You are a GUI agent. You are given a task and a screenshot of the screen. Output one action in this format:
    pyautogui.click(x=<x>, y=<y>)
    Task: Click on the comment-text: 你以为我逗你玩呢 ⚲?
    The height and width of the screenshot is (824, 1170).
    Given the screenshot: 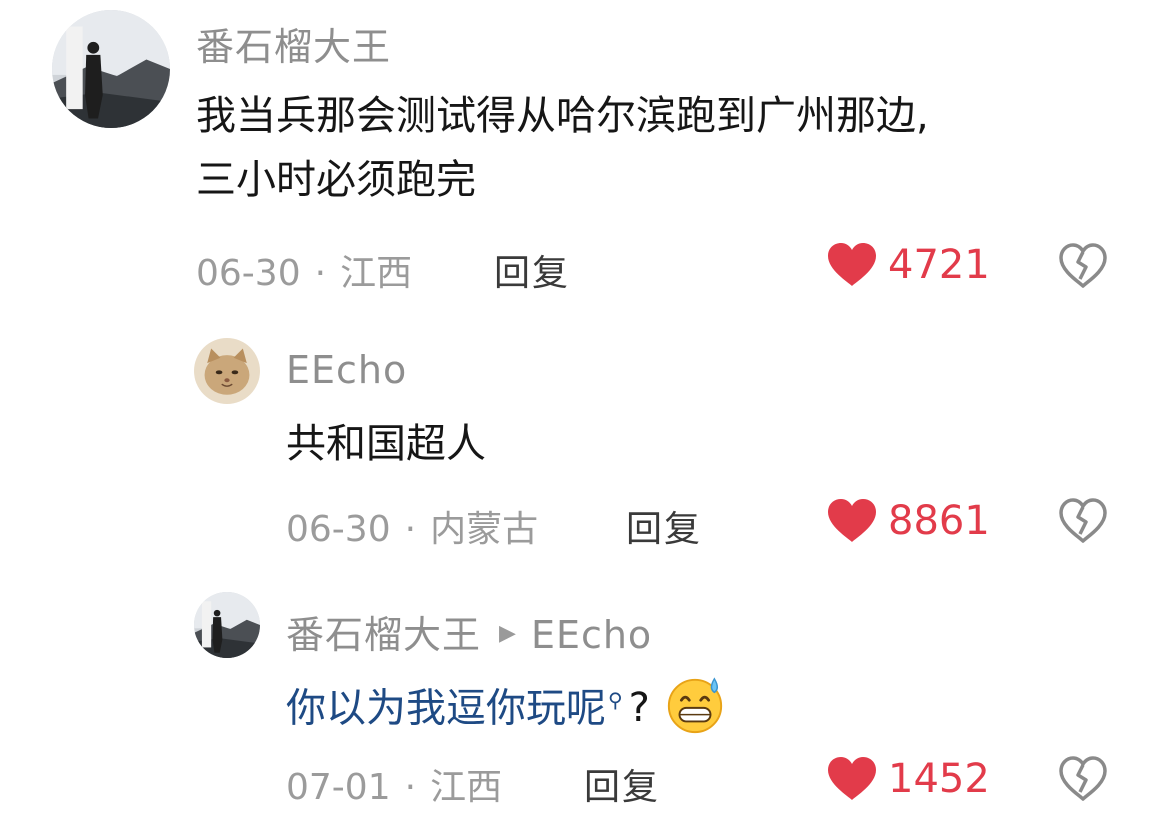 What is the action you would take?
    pyautogui.click(x=506, y=704)
    